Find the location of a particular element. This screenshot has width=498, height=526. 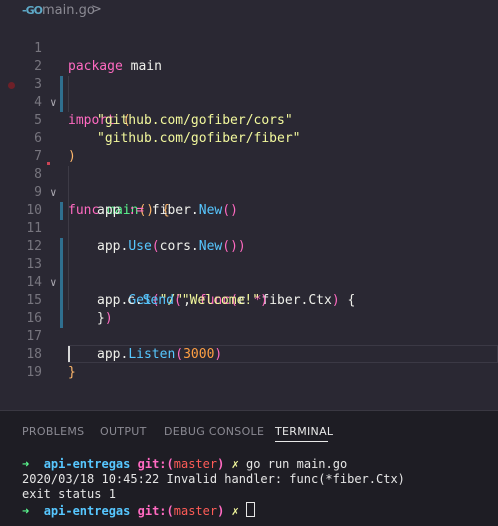

breadcrumb-file: main.go is located at coordinates (68, 10).